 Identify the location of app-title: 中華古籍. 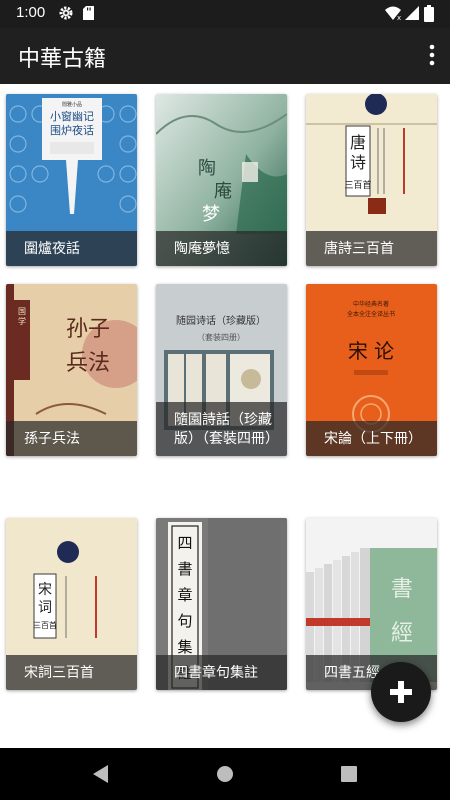
(62, 59).